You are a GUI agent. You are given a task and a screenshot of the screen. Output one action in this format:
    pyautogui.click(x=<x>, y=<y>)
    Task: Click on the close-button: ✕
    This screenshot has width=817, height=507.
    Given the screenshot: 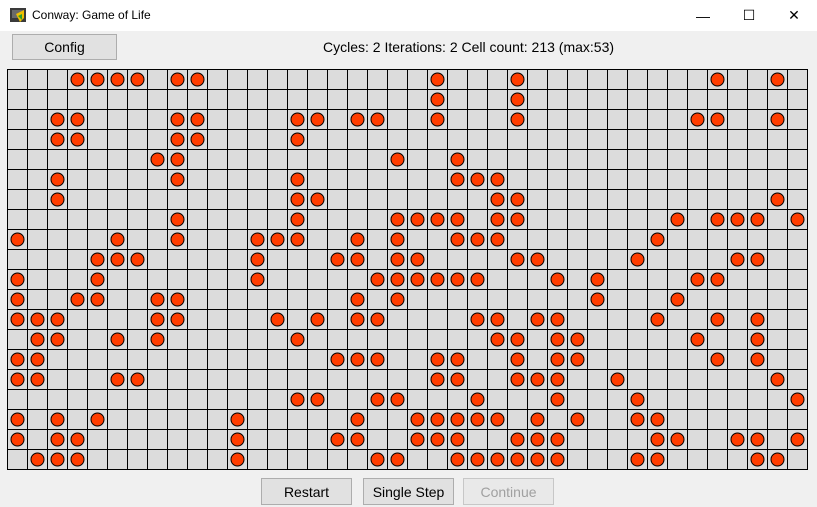 What is the action you would take?
    pyautogui.click(x=794, y=15)
    